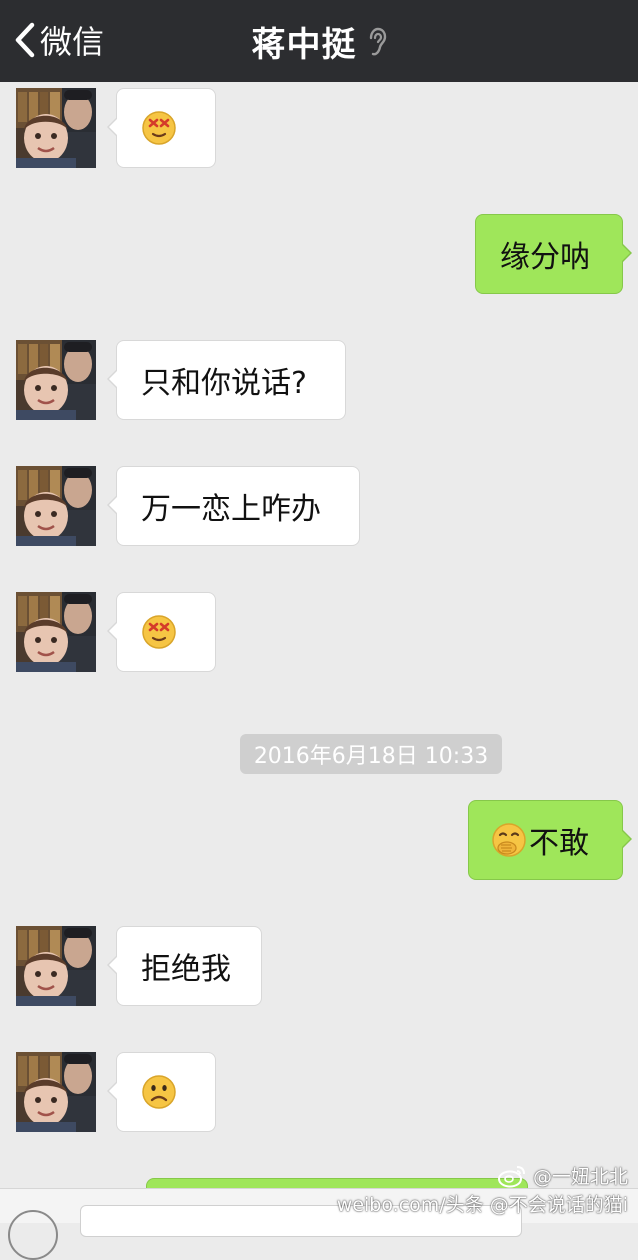 Image resolution: width=638 pixels, height=1260 pixels. I want to click on message-bubble-left: 只和你说话?, so click(226, 380).